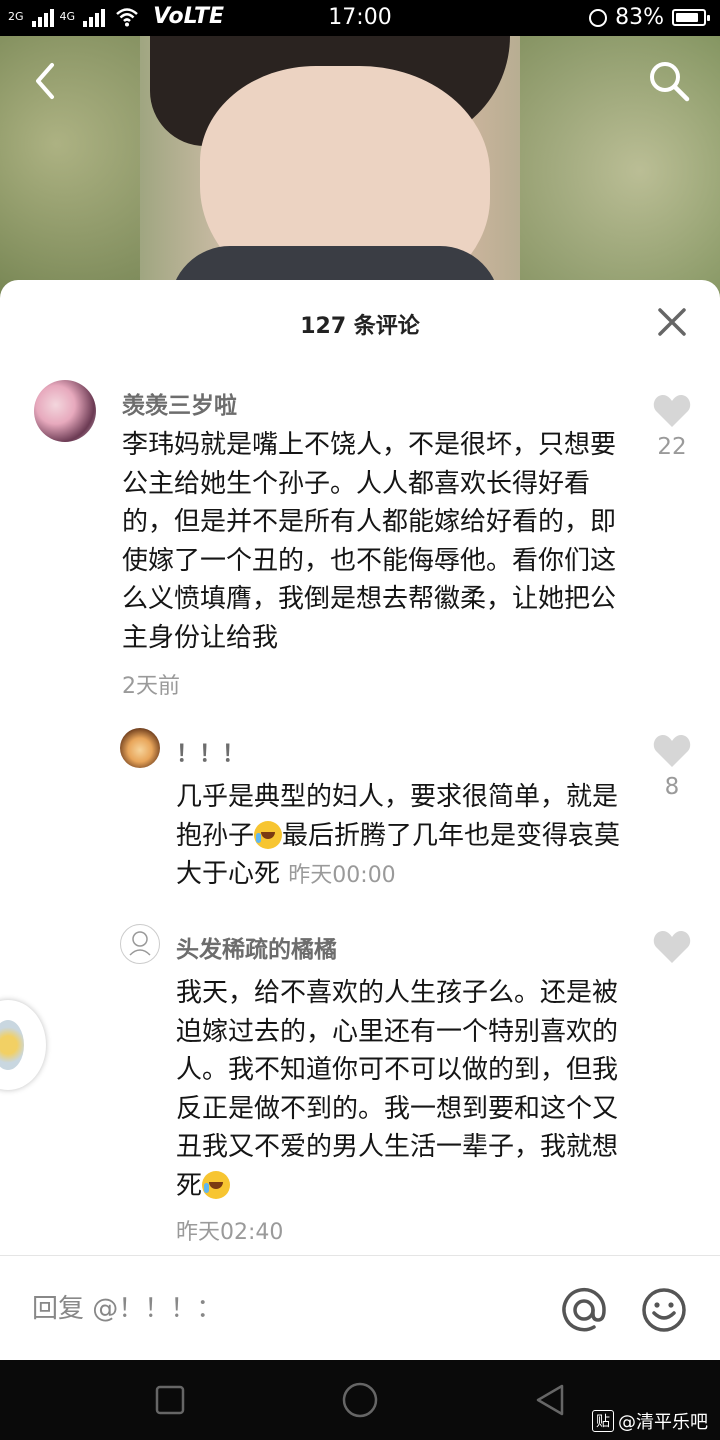 The width and height of the screenshot is (720, 1440). I want to click on comment-username: 羡羡三岁啦, so click(179, 403).